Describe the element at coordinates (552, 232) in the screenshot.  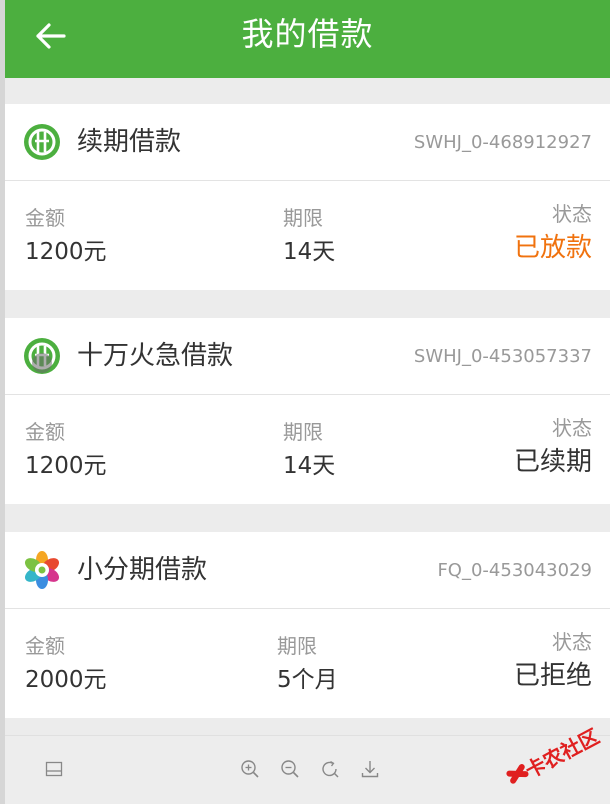
I see `status-column: 状态 已放款` at that location.